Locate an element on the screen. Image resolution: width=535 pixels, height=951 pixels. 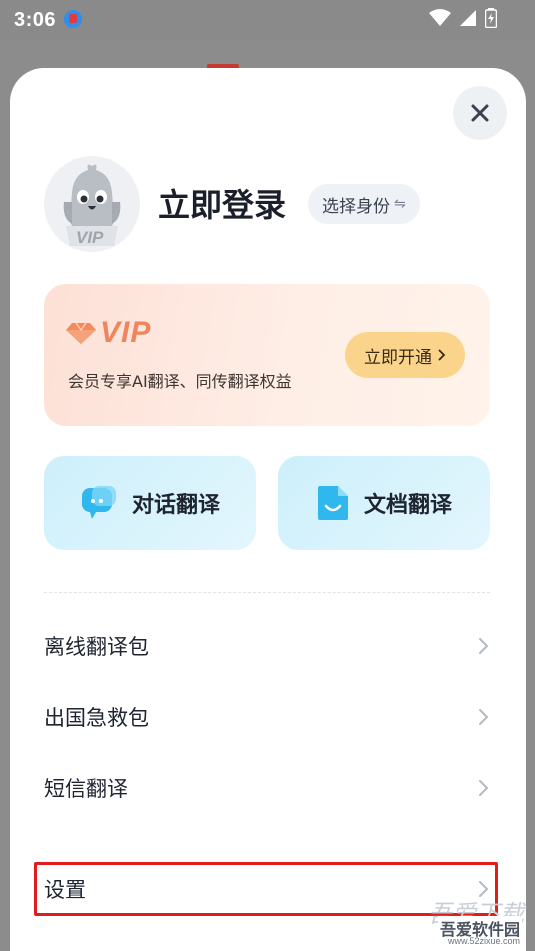
battery-icon is located at coordinates (491, 18).